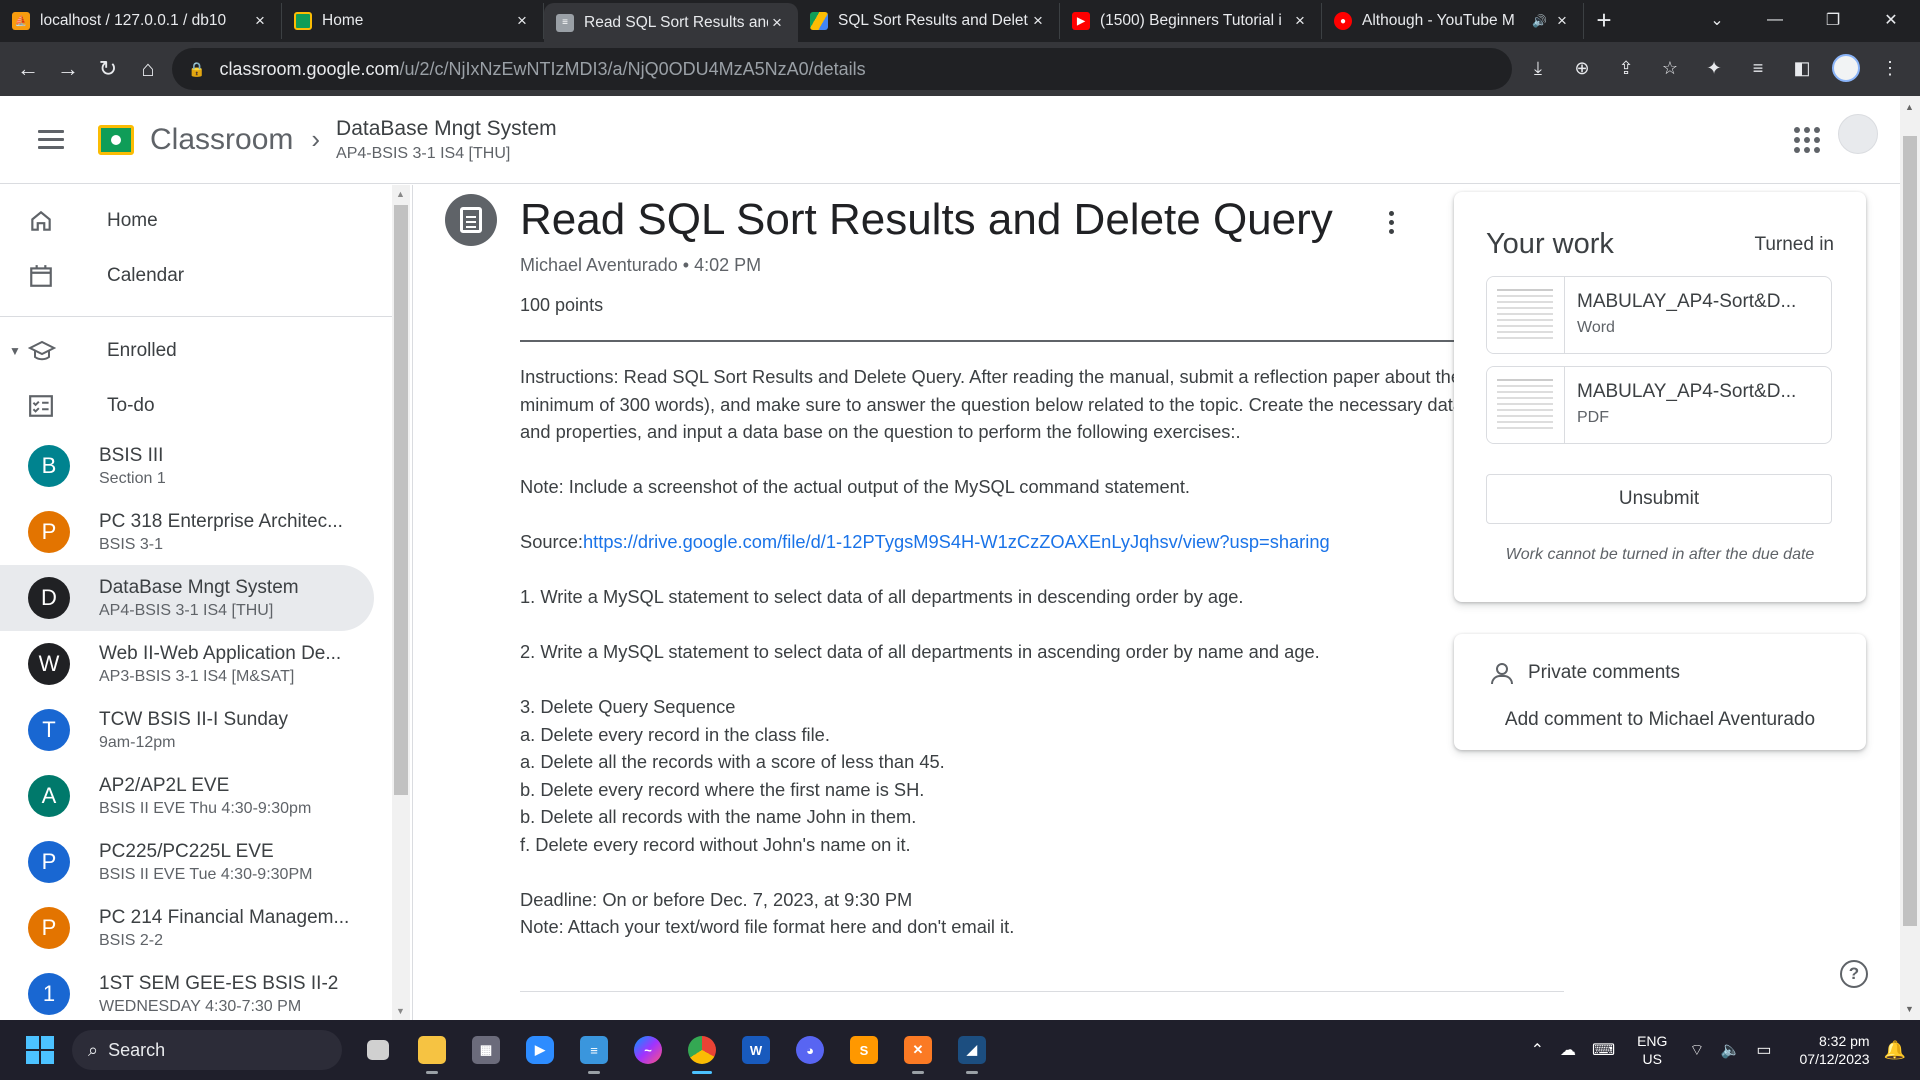  I want to click on lock-icon: 🔒, so click(196, 69).